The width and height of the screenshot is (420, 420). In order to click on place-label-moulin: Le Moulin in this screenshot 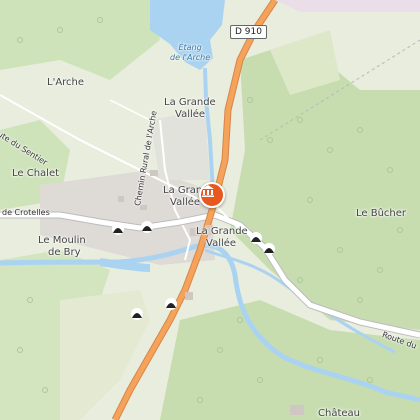, I will do `click(62, 240)`.